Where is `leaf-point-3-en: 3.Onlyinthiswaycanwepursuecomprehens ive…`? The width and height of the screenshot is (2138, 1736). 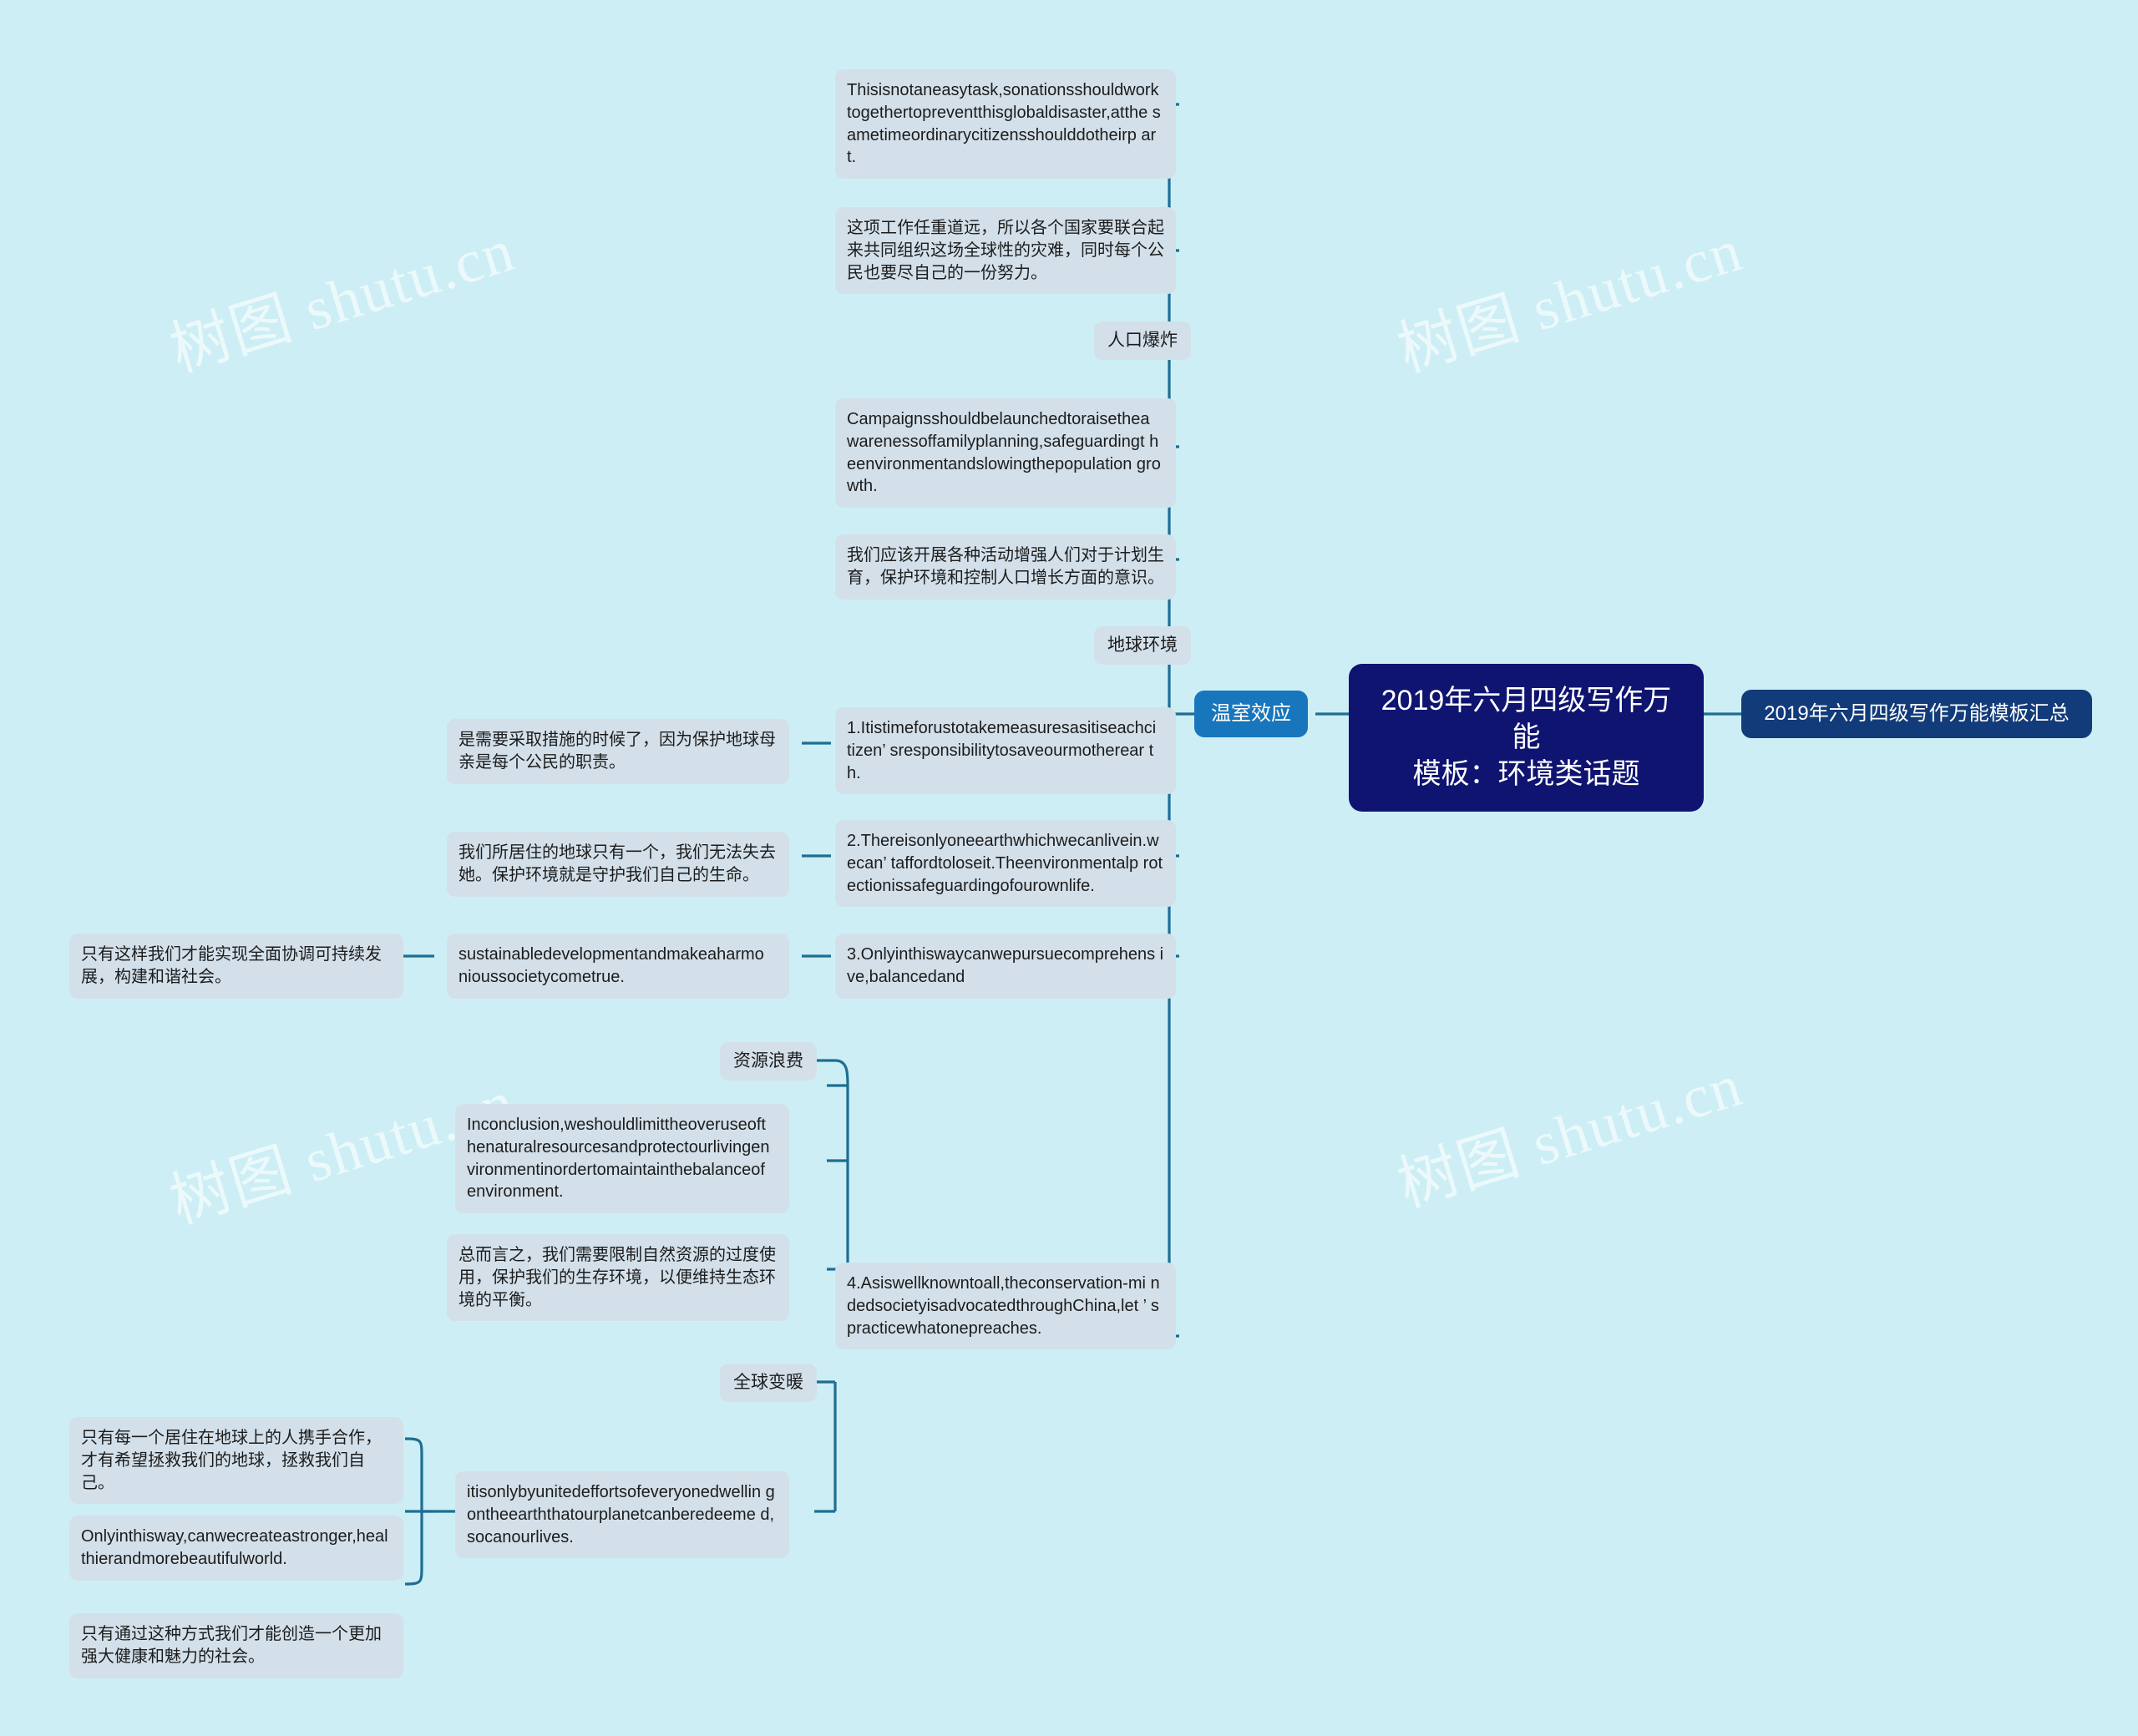
leaf-point-3-en: 3.Onlyinthiswaycanwepursuecomprehens ive… is located at coordinates (1006, 966).